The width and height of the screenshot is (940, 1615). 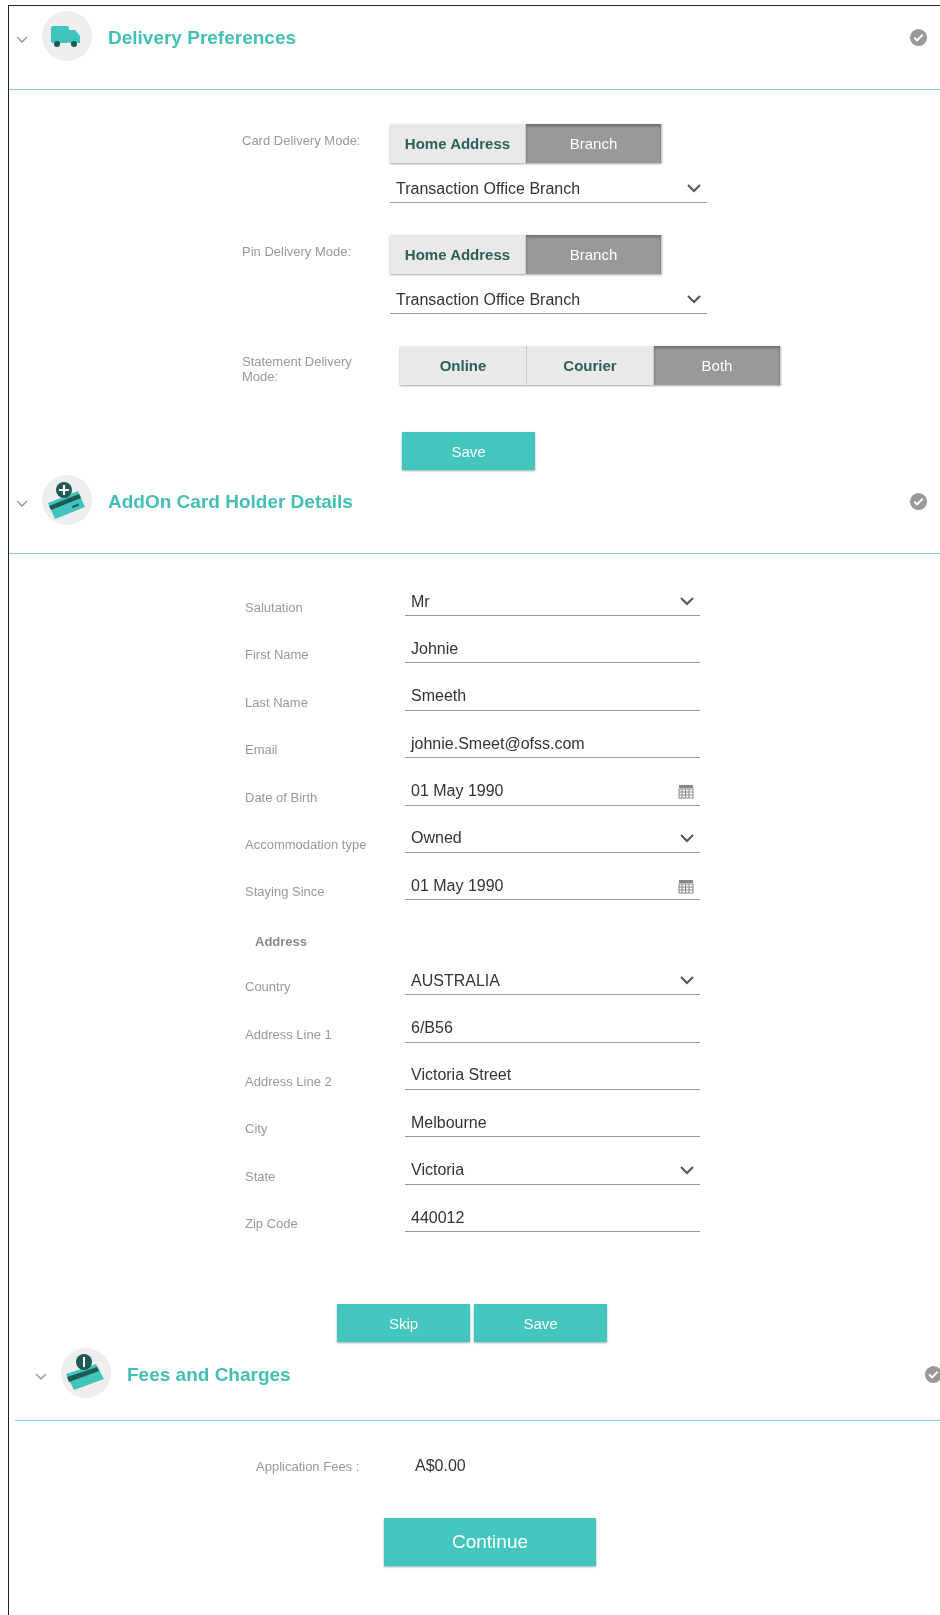 I want to click on field-label: Accommodation type, so click(x=306, y=844).